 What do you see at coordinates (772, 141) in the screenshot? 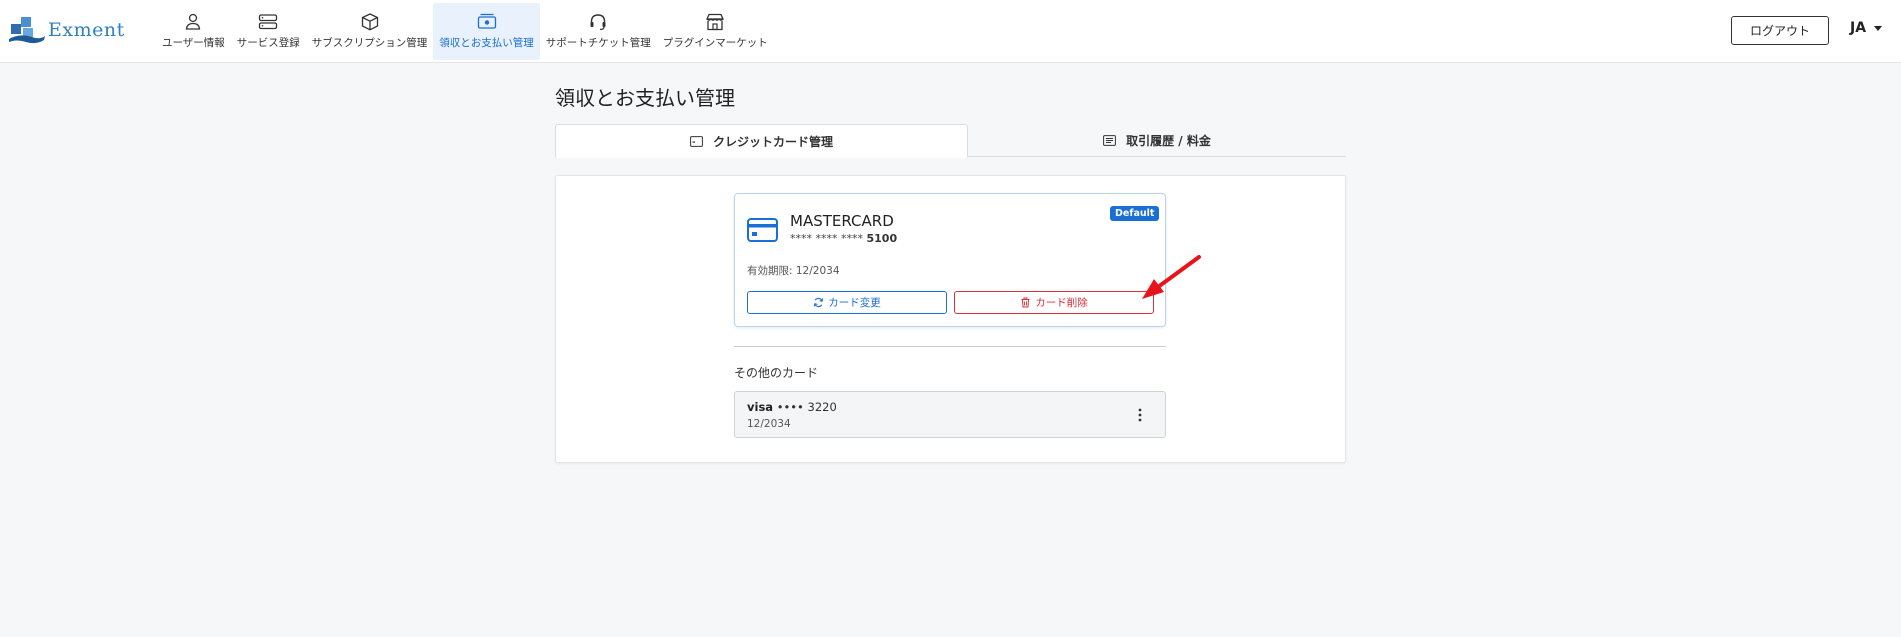
I see `tab-label: クレジットカード管理` at bounding box center [772, 141].